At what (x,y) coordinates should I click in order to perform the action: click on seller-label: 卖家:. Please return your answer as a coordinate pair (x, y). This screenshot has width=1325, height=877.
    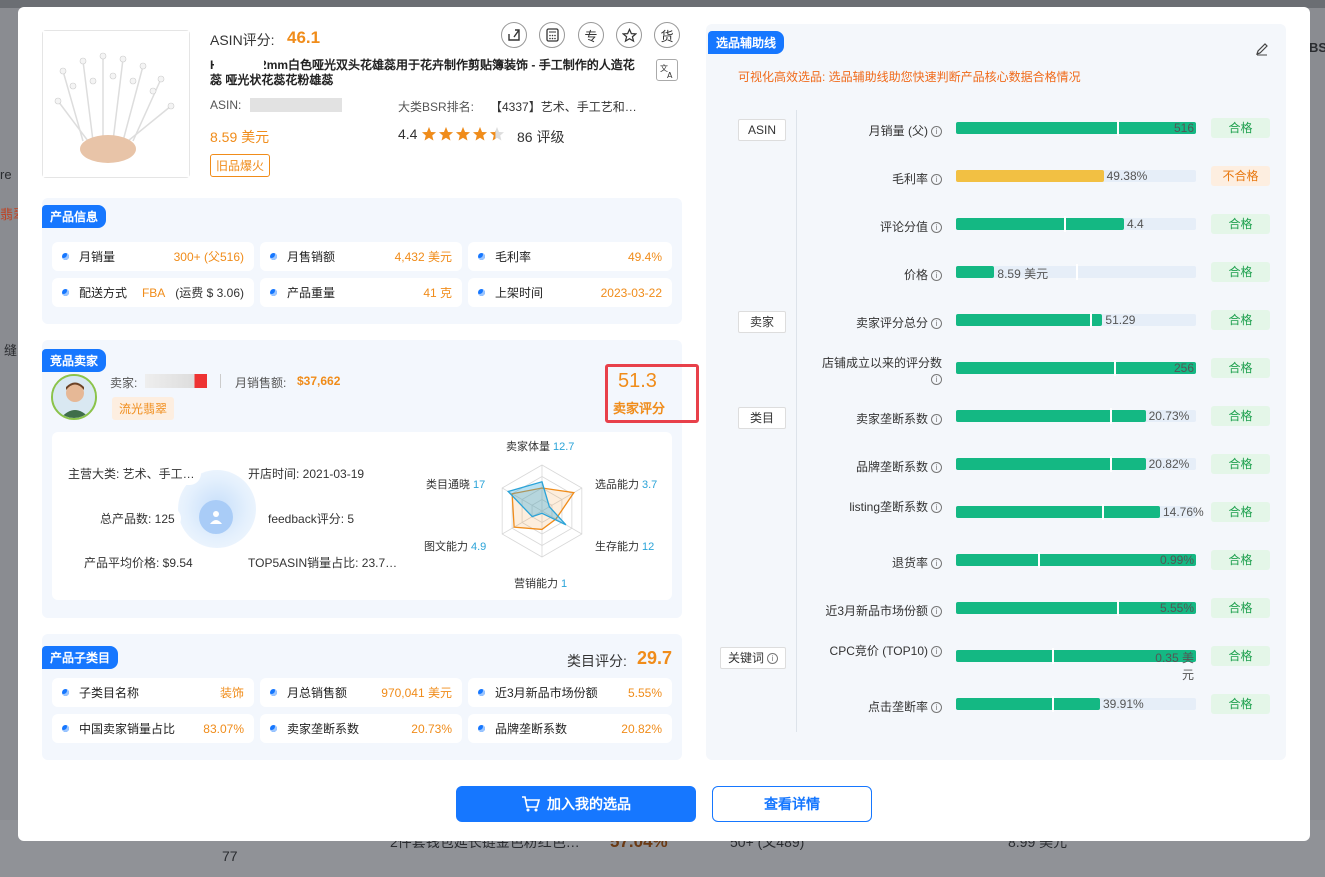
    Looking at the image, I should click on (124, 383).